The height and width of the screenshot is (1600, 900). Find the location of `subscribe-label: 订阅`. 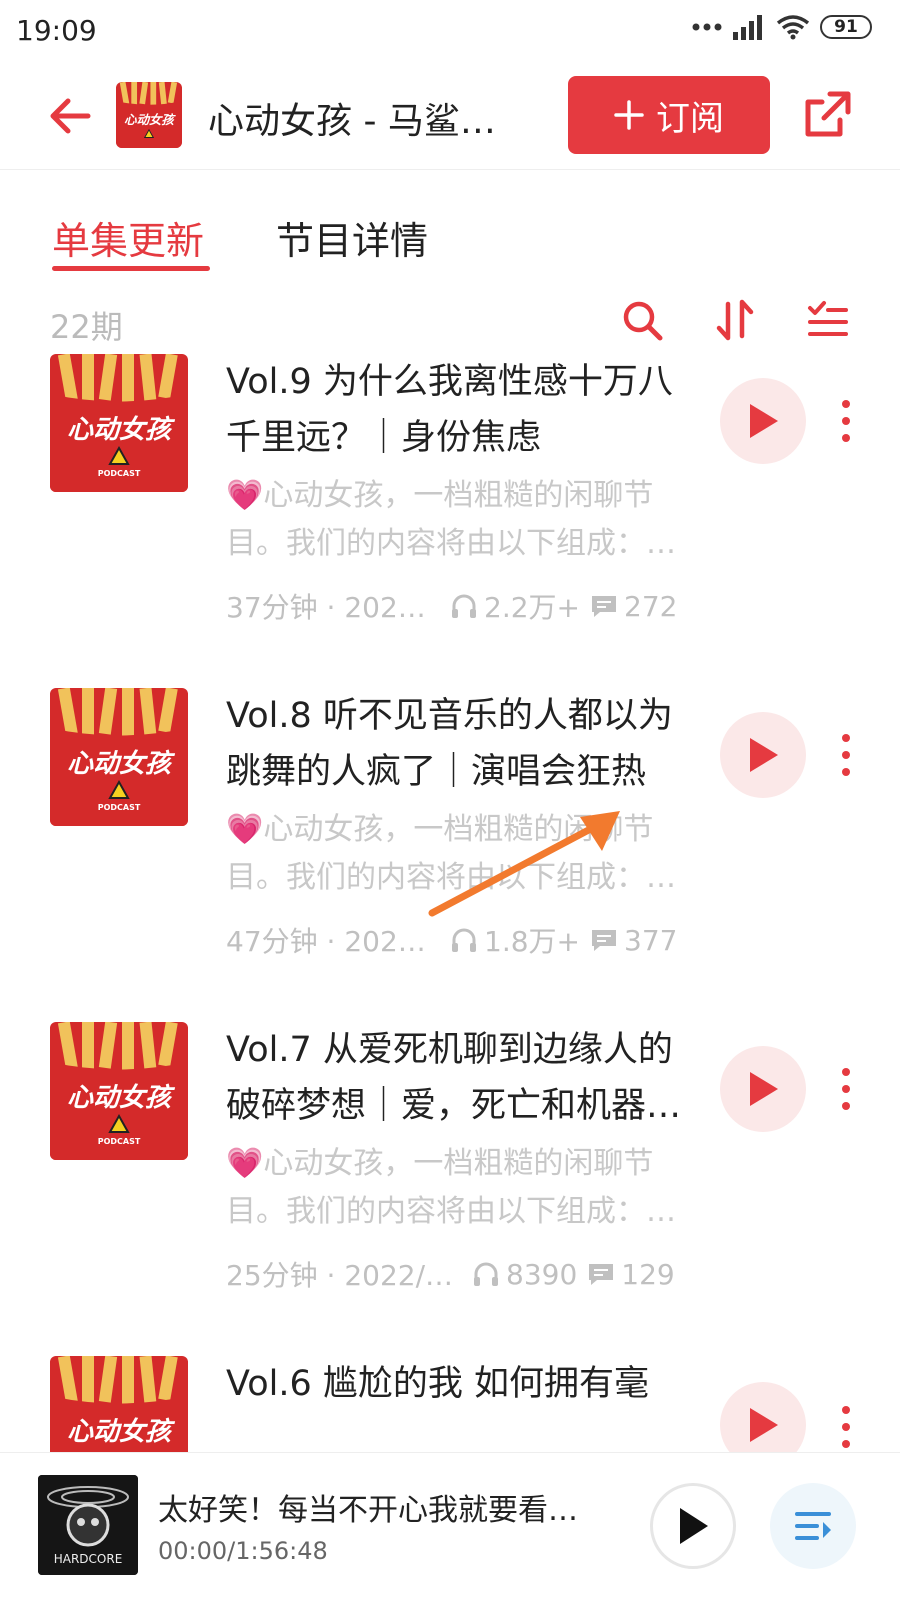

subscribe-label: 订阅 is located at coordinates (690, 118).